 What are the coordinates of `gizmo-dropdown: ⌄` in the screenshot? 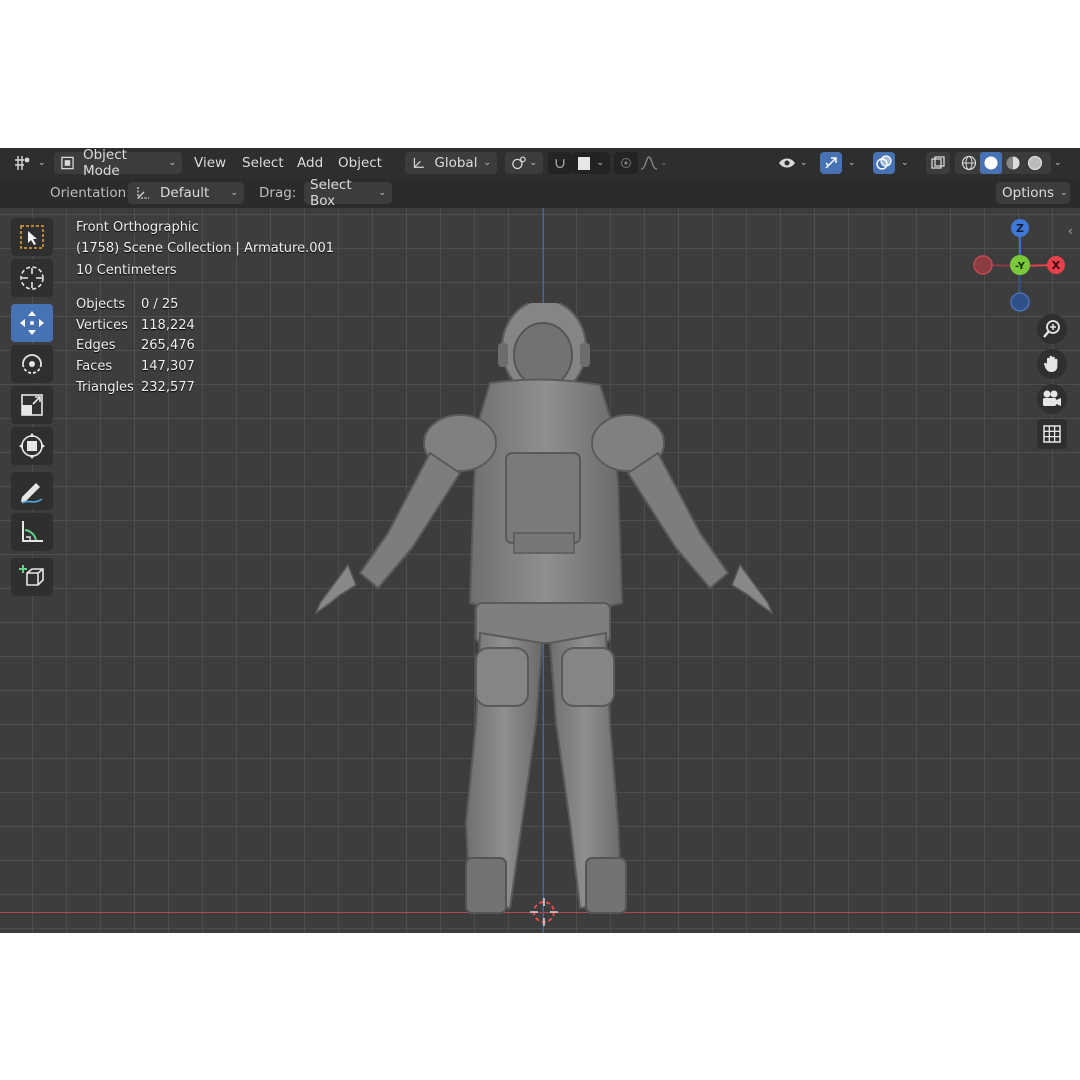 It's located at (854, 163).